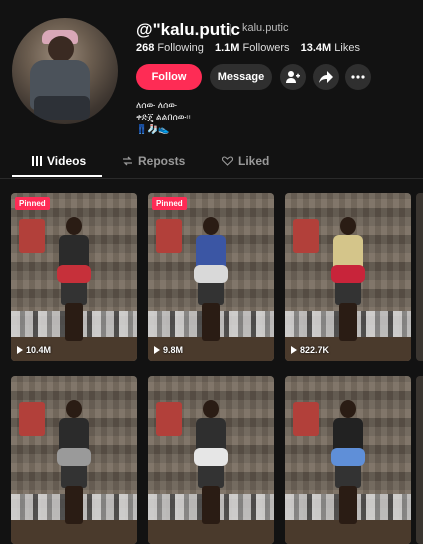 The width and height of the screenshot is (423, 544). I want to click on tab-label: Liked, so click(254, 161).